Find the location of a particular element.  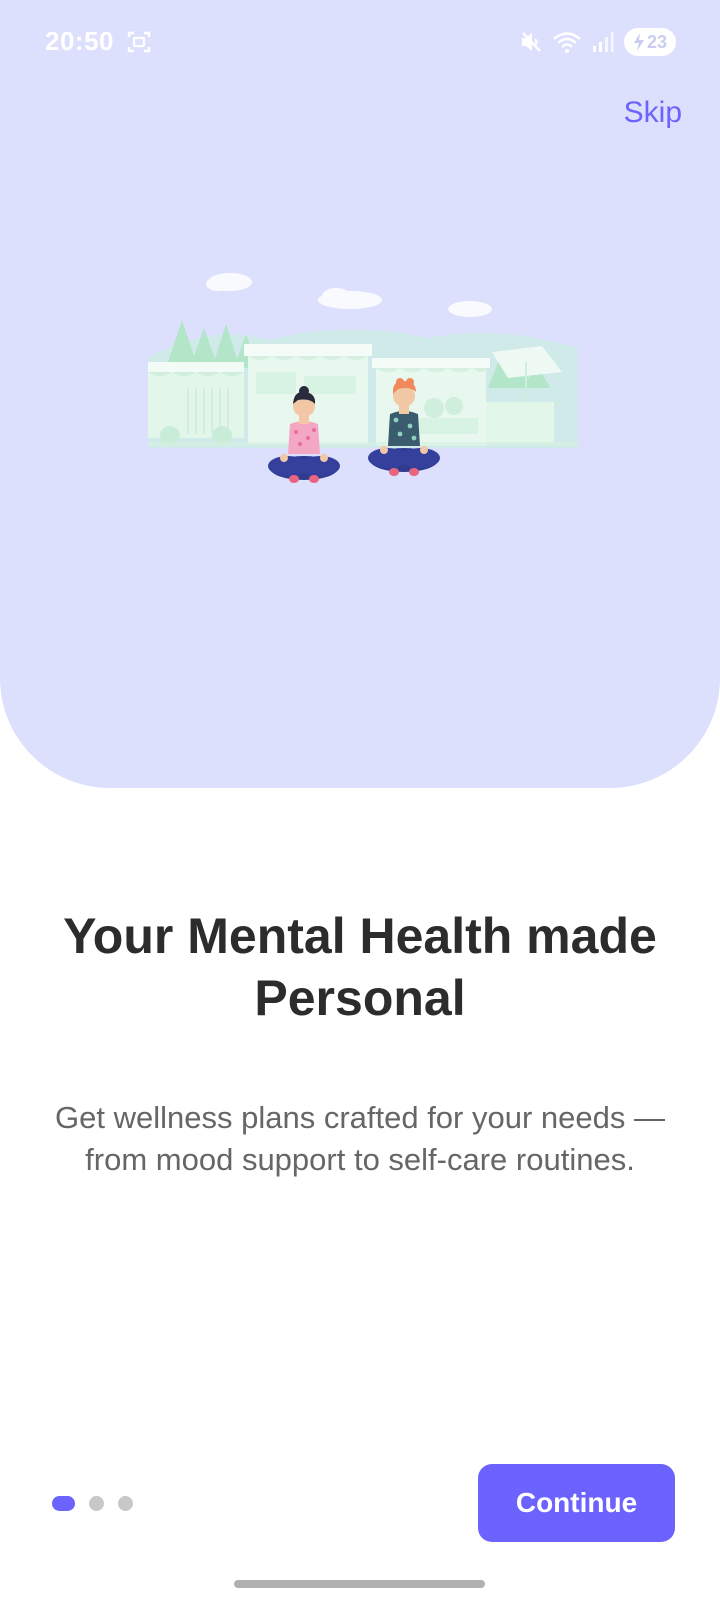

signal-icon is located at coordinates (603, 42).